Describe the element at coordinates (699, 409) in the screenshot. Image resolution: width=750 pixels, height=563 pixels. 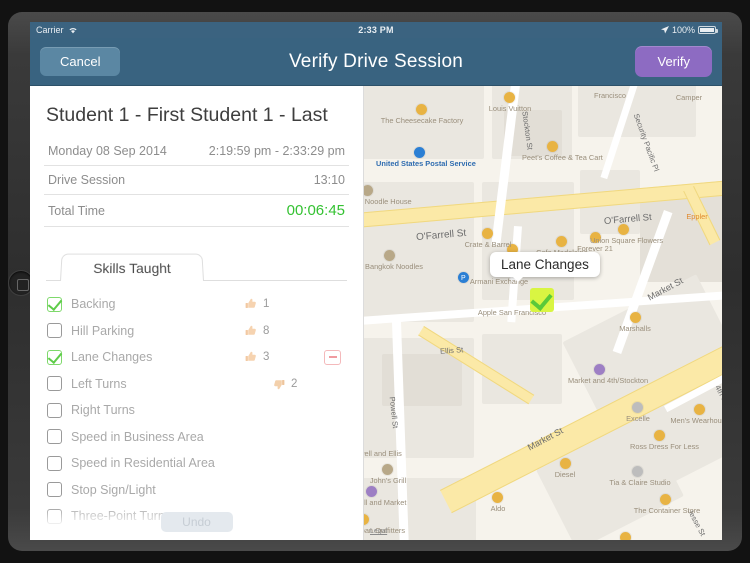
I see `poi-icon-mens-wearhouse` at that location.